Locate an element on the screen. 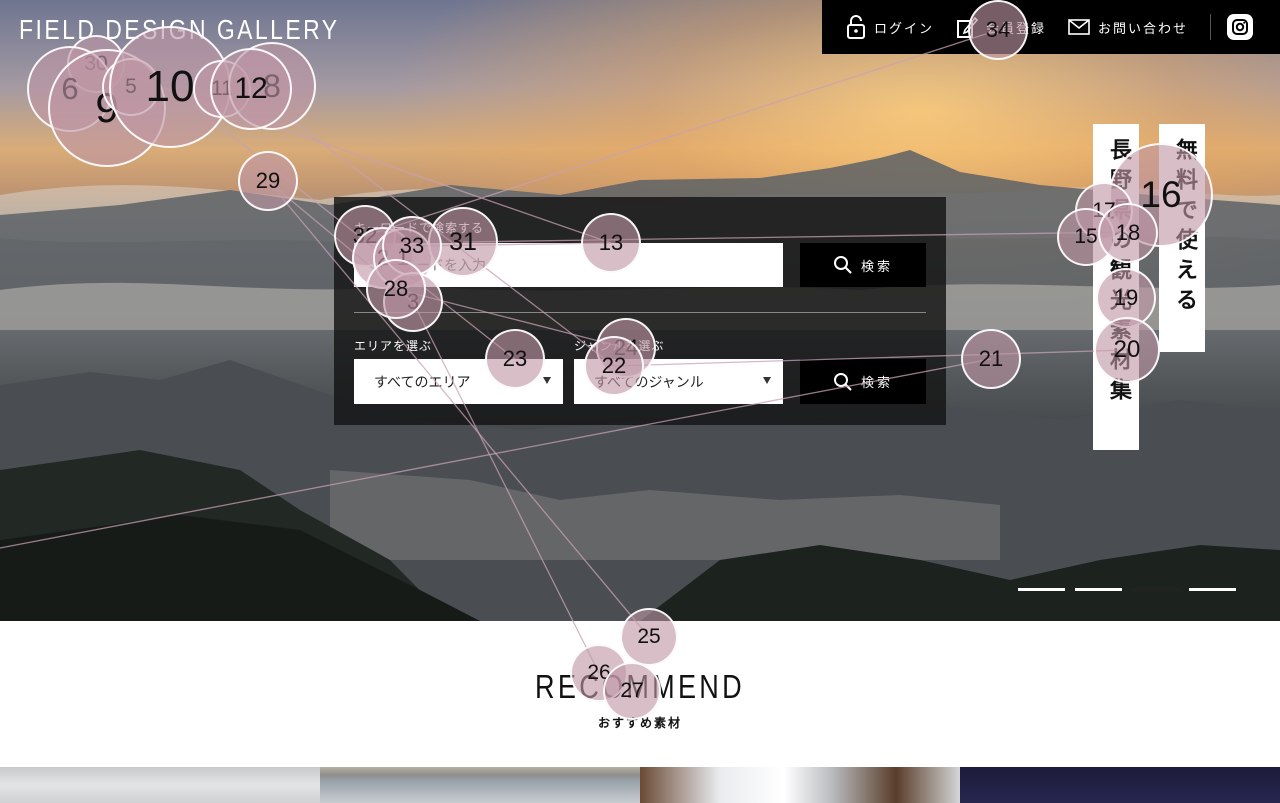 This screenshot has height=803, width=1280. instagram-link is located at coordinates (1240, 27).